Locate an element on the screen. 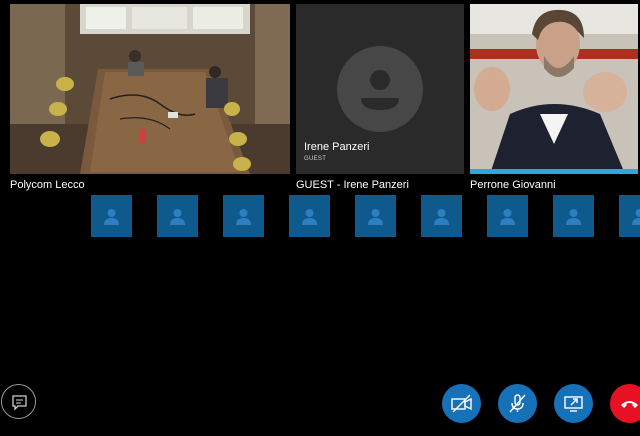 The height and width of the screenshot is (436, 640). share-screen-button is located at coordinates (573, 403).